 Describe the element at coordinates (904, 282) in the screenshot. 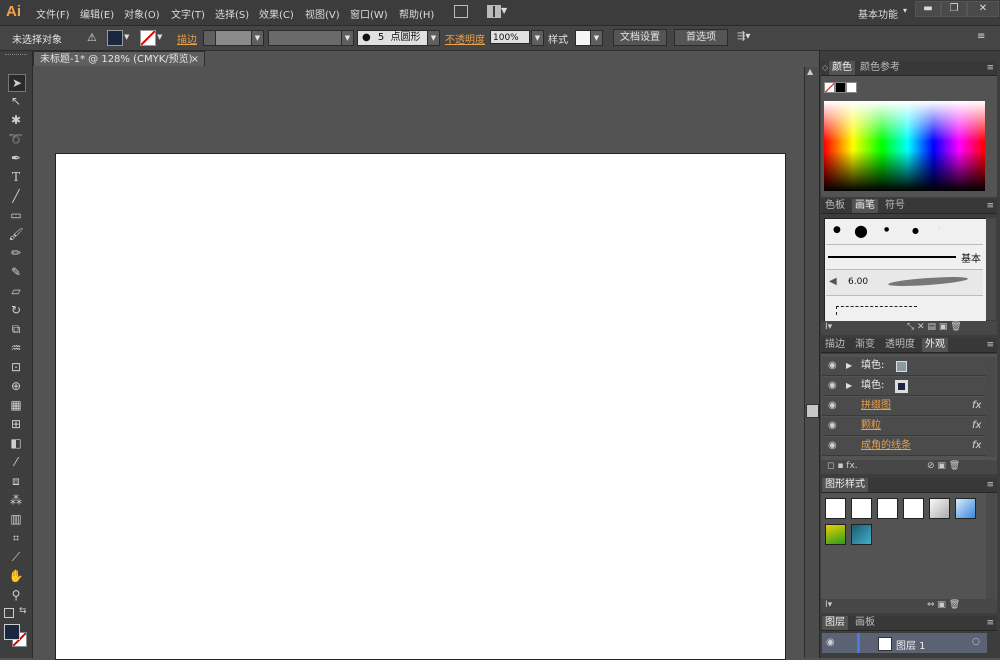

I see `art-brush-row: ◀ 6.00` at that location.